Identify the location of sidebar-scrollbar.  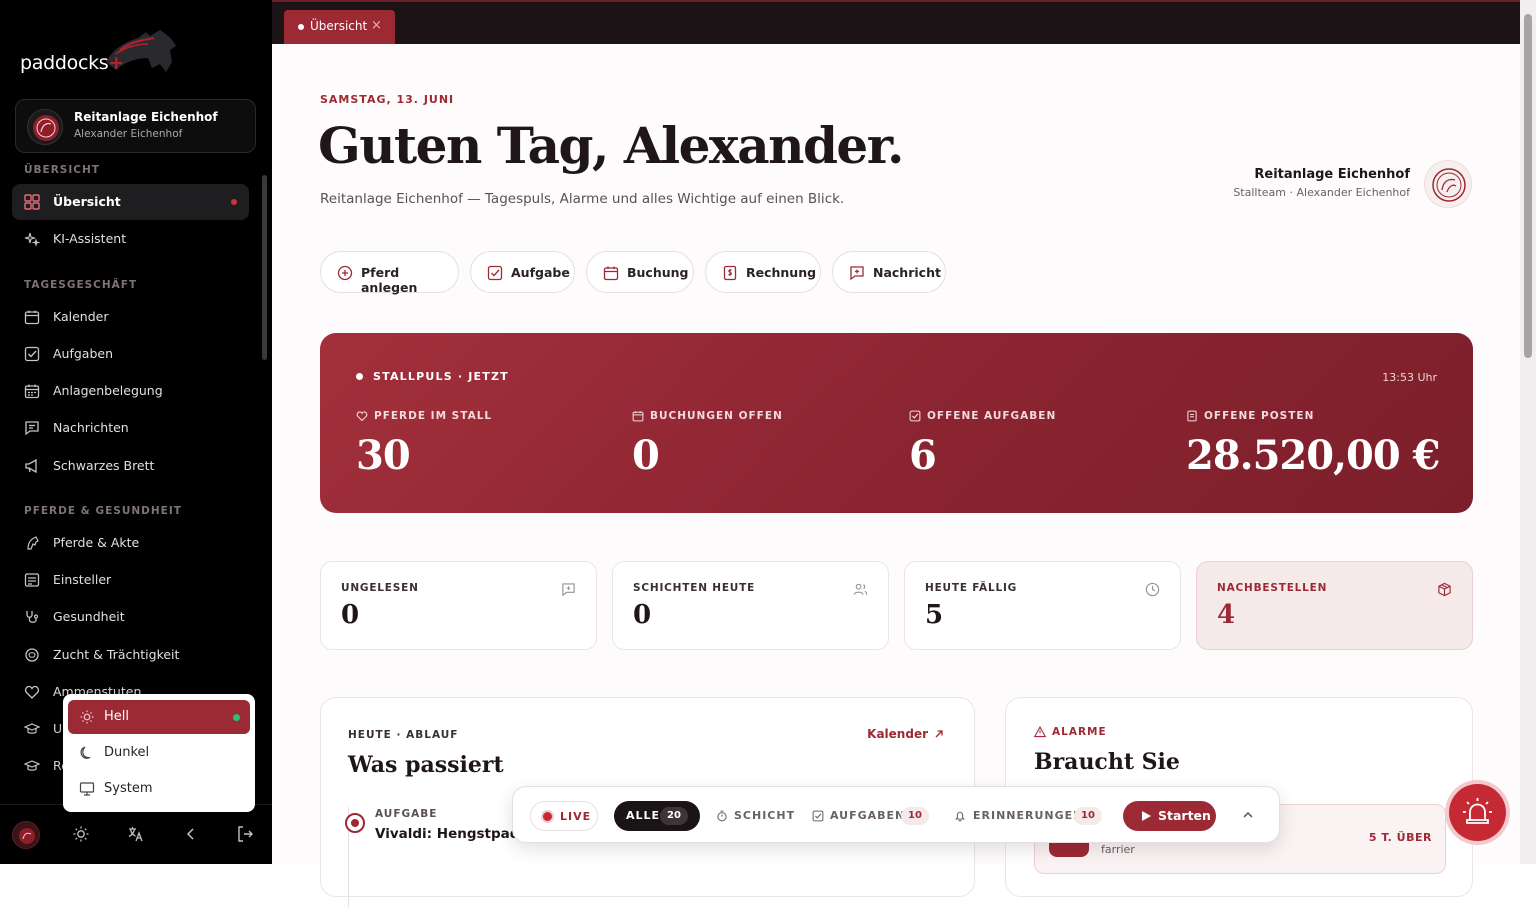
(264, 267).